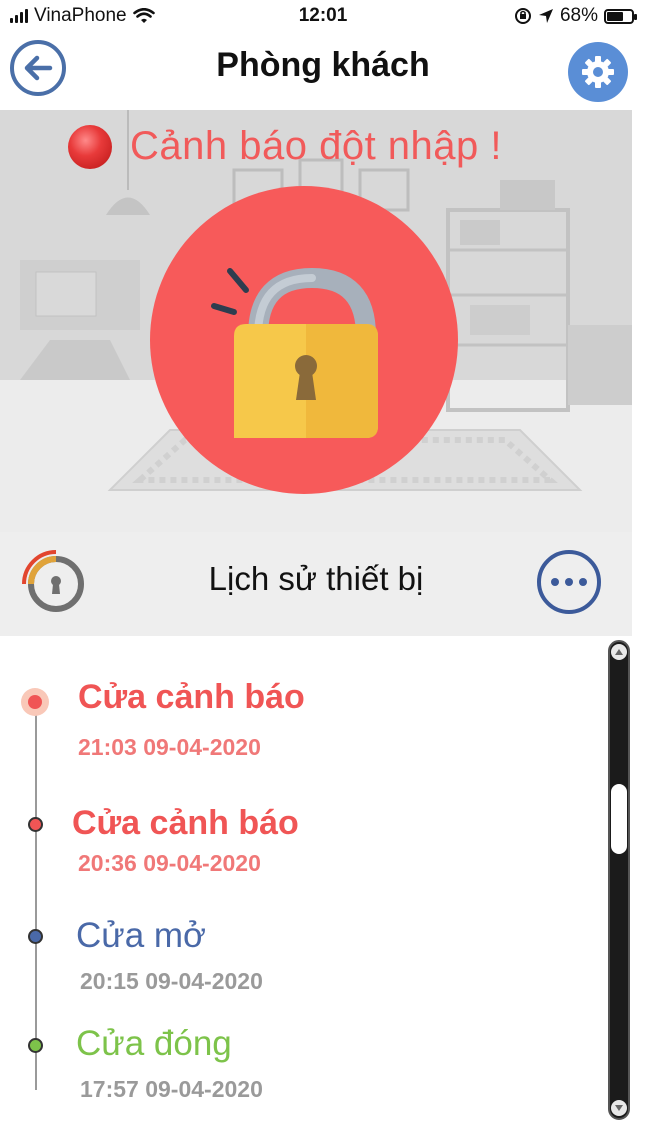 The image size is (646, 1125). Describe the element at coordinates (171, 1089) in the screenshot. I see `history-item-time: 17:57 09-04-2020` at that location.